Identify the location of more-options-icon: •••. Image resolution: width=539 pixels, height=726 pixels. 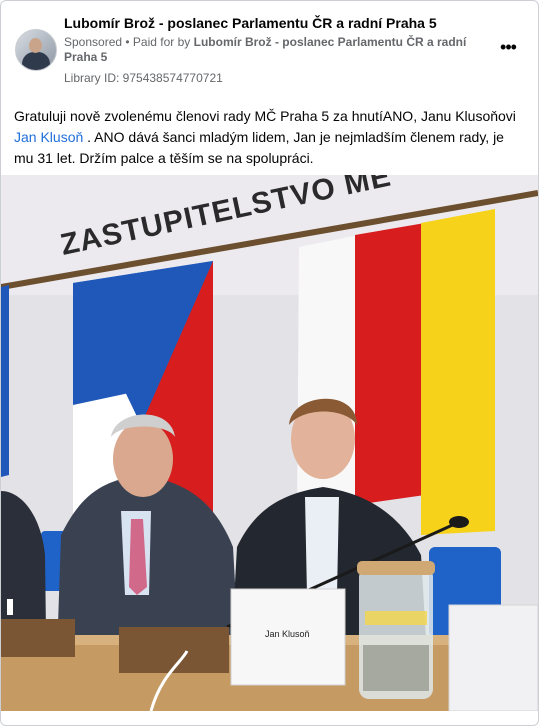
(508, 48).